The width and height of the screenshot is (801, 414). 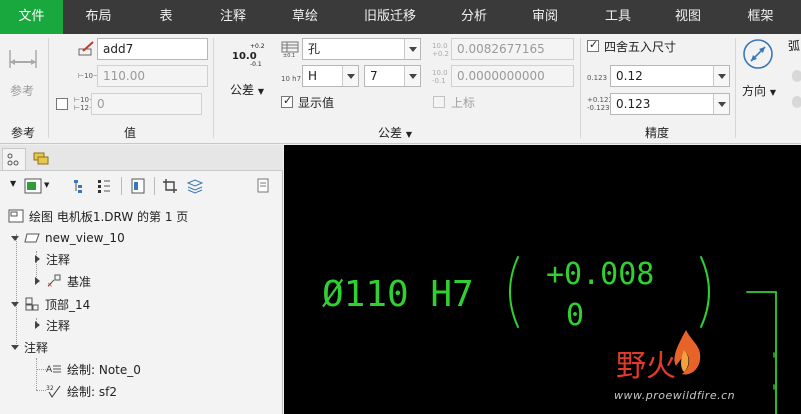 What do you see at coordinates (657, 133) in the screenshot?
I see `precision-group-title: 精度` at bounding box center [657, 133].